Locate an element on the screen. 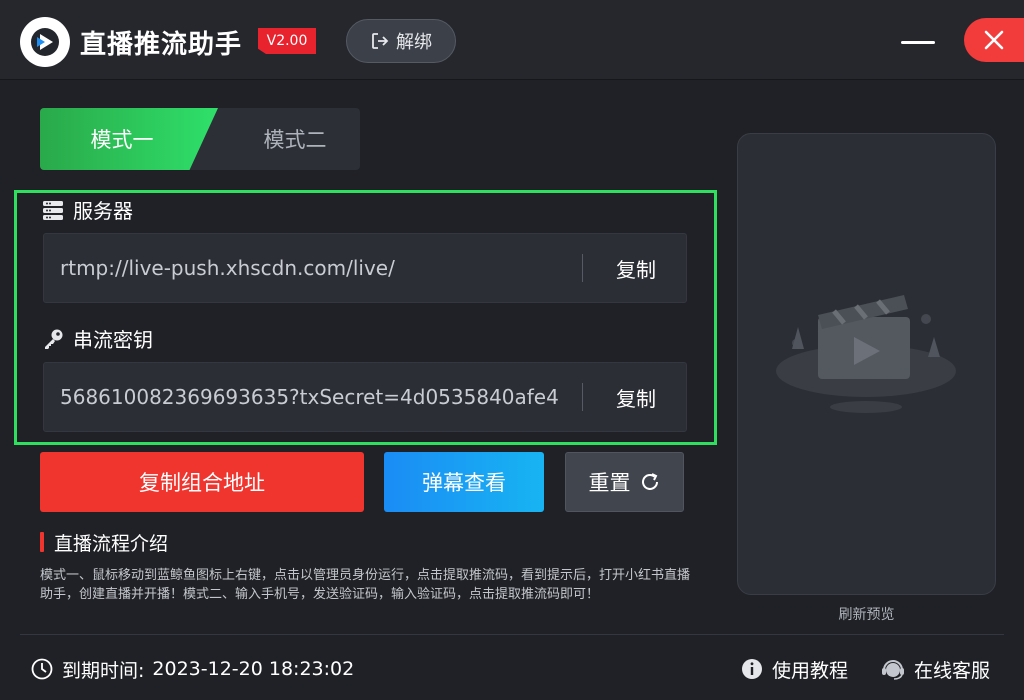  customer-service-link: 在线客服 is located at coordinates (935, 669).